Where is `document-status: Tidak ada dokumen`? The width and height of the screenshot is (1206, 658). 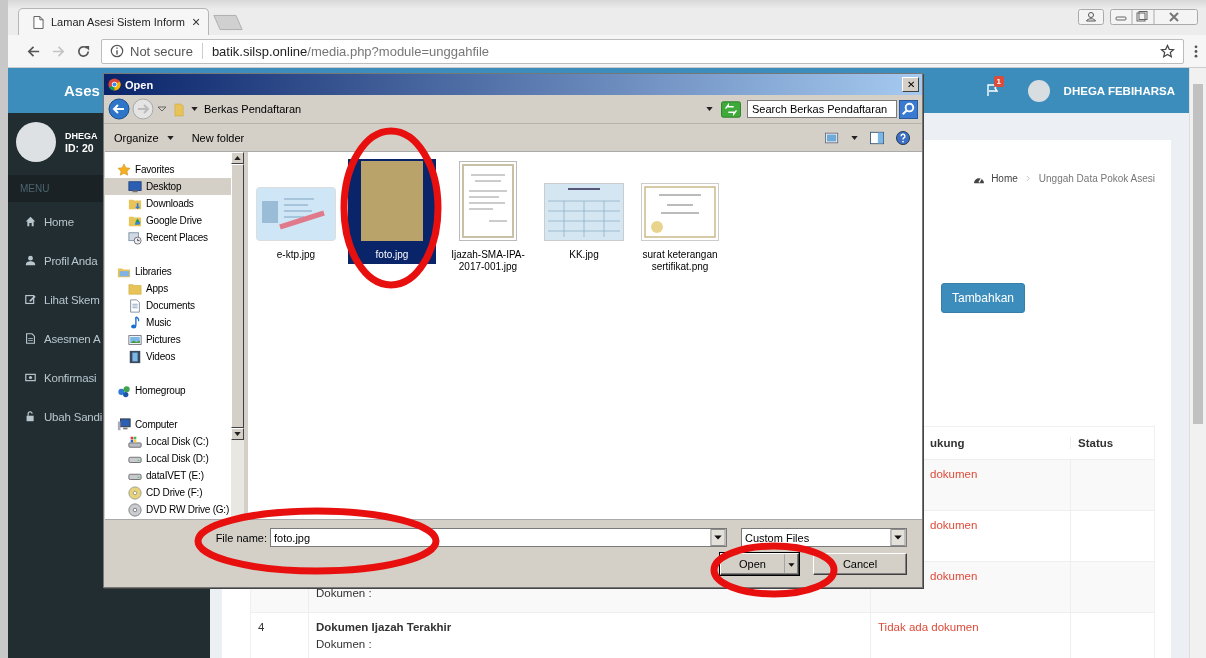
document-status: Tidak ada dokumen is located at coordinates (928, 627).